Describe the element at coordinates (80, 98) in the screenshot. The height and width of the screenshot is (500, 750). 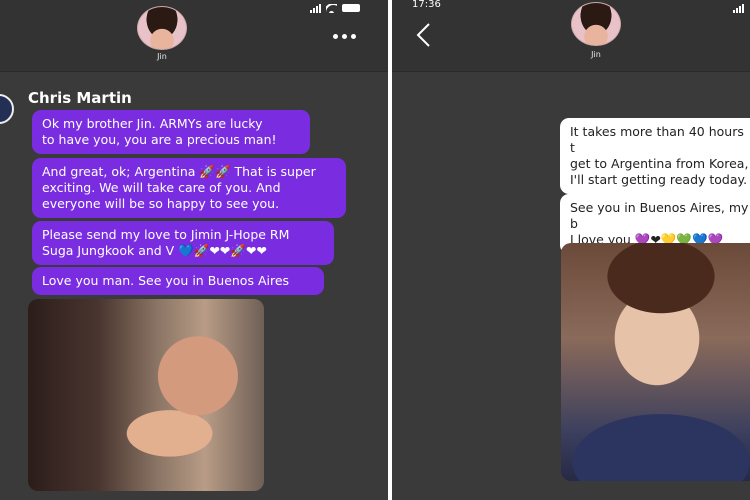
I see `sender-name: Chris Martin` at that location.